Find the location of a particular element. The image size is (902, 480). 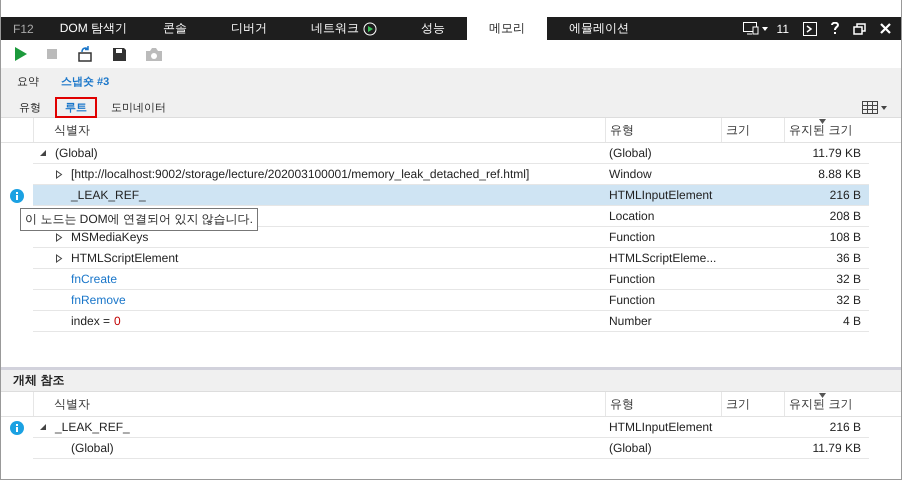

type-cell: Number is located at coordinates (663, 321).